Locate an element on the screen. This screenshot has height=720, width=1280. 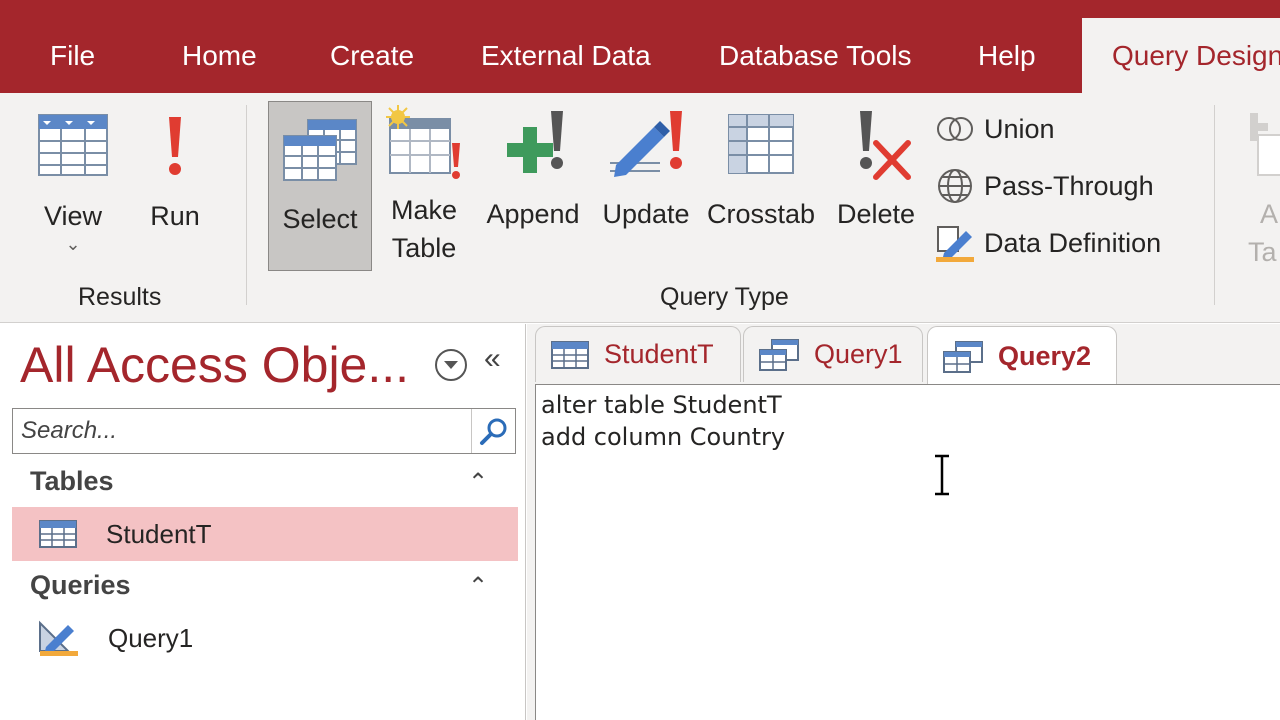
search-icon is located at coordinates (492, 431).